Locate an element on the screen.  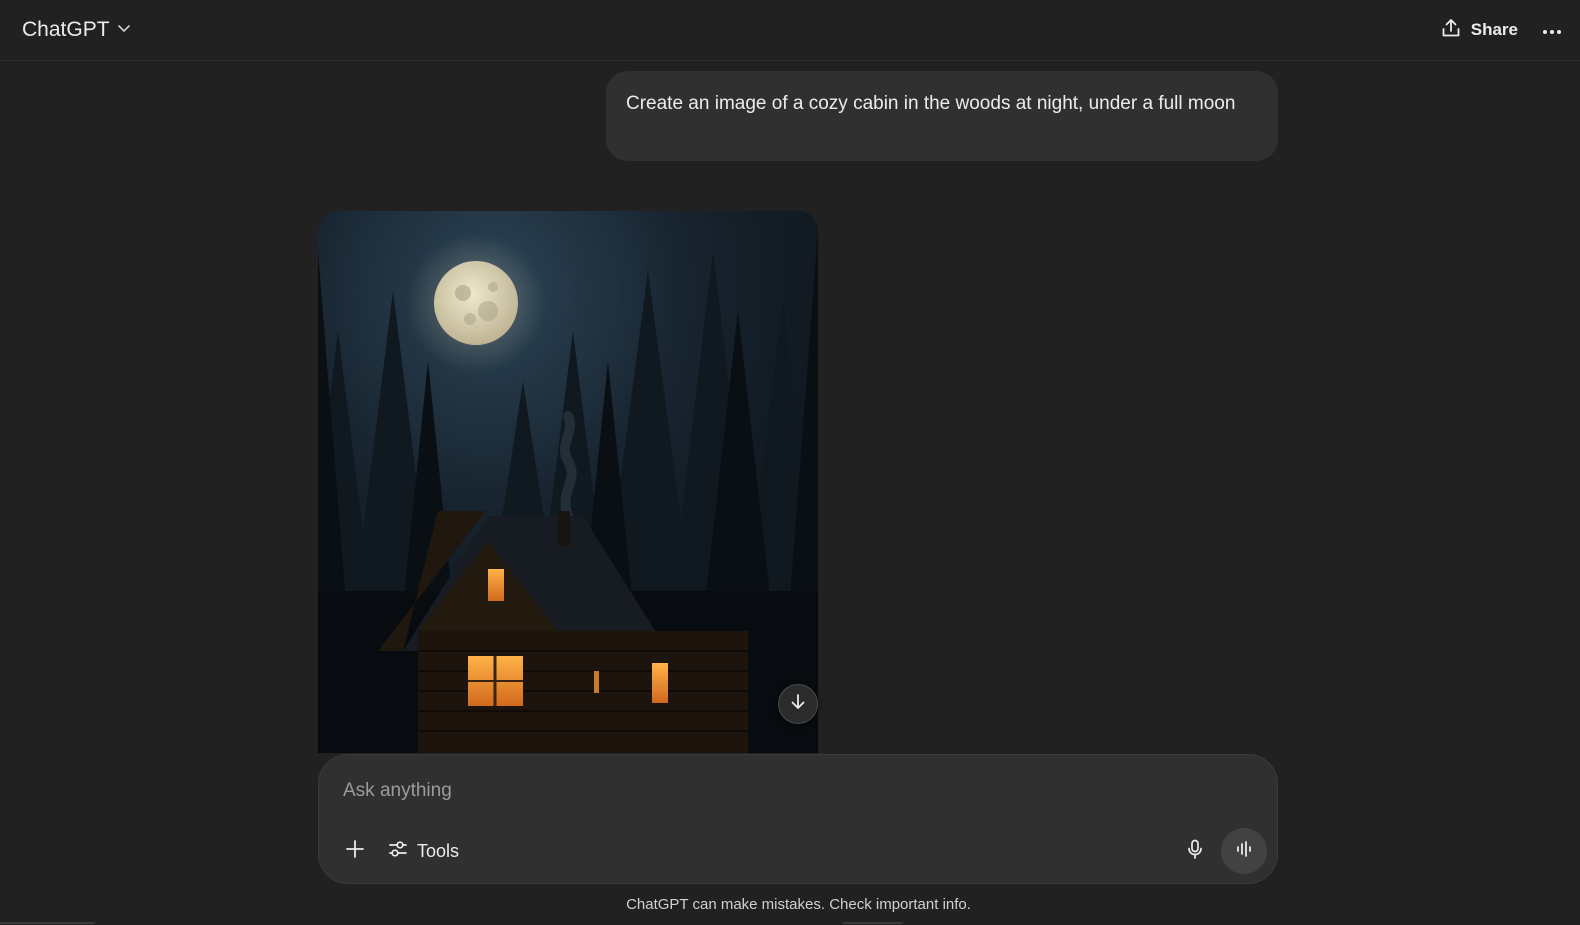
plus-icon is located at coordinates (355, 851).